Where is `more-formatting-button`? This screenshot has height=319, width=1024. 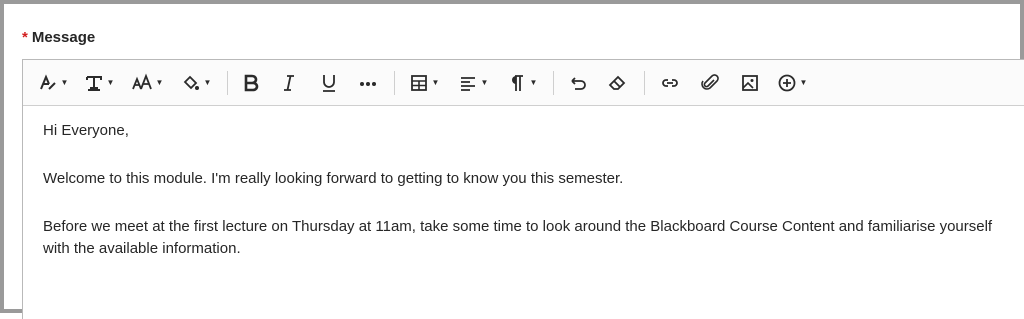 more-formatting-button is located at coordinates (368, 83).